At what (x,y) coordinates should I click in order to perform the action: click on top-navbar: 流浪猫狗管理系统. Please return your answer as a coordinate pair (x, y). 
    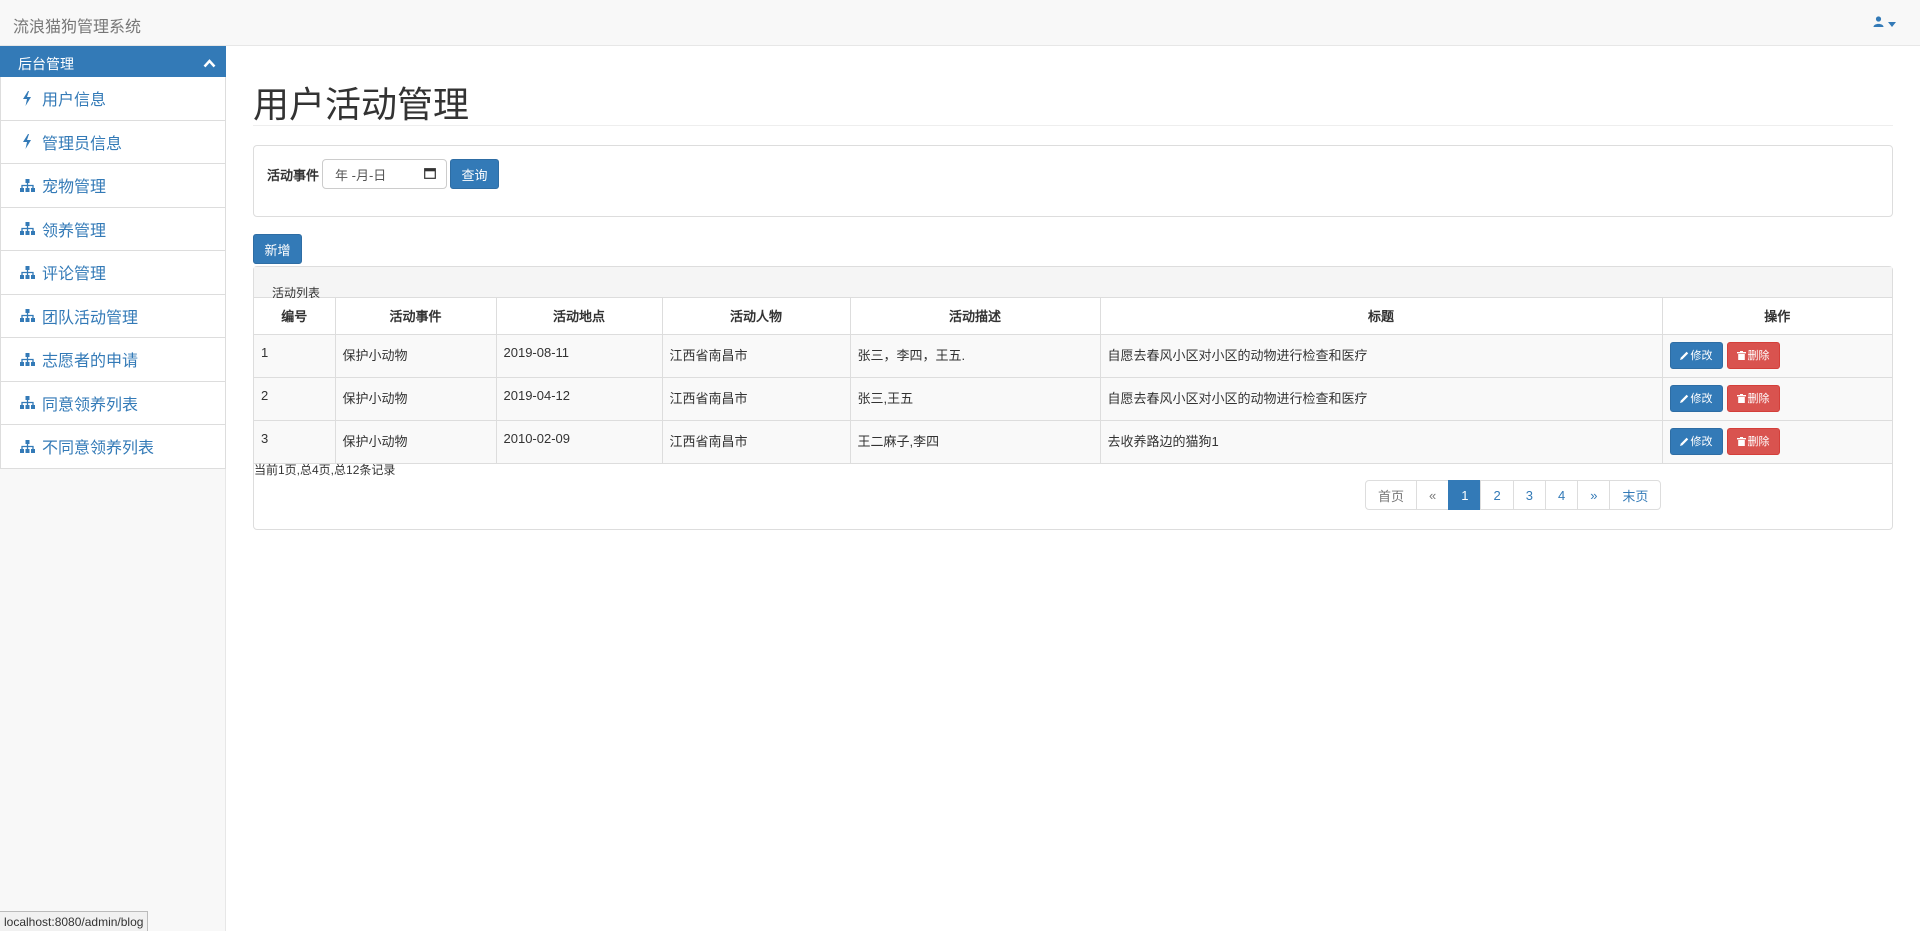
    Looking at the image, I should click on (960, 23).